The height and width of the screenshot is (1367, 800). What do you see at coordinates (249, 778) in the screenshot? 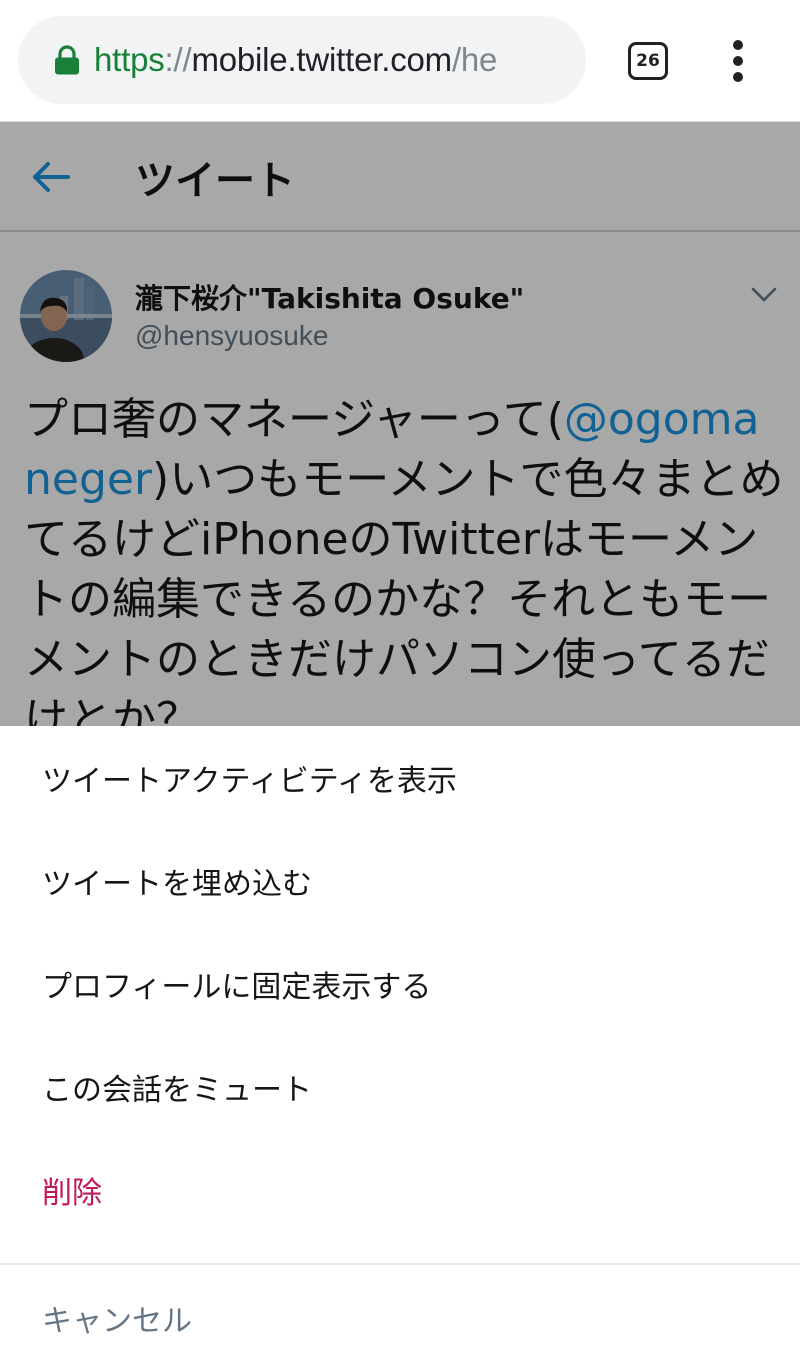
I see `menu-item-view-activity: ツイートアクティビティを表示` at bounding box center [249, 778].